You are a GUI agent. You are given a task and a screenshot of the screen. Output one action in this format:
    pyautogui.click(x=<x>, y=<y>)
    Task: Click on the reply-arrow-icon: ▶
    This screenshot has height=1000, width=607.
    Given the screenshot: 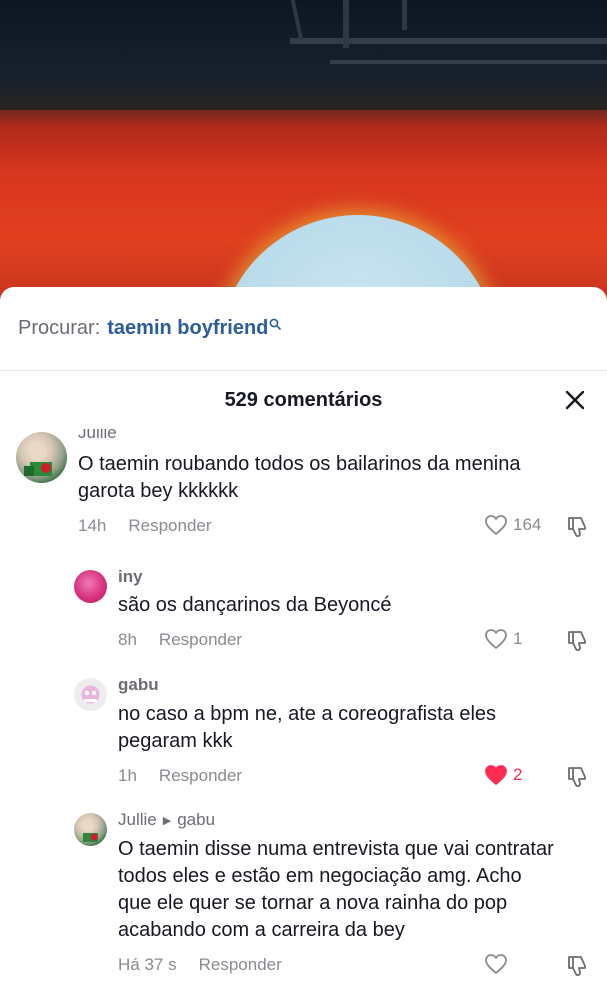 What is the action you would take?
    pyautogui.click(x=167, y=820)
    